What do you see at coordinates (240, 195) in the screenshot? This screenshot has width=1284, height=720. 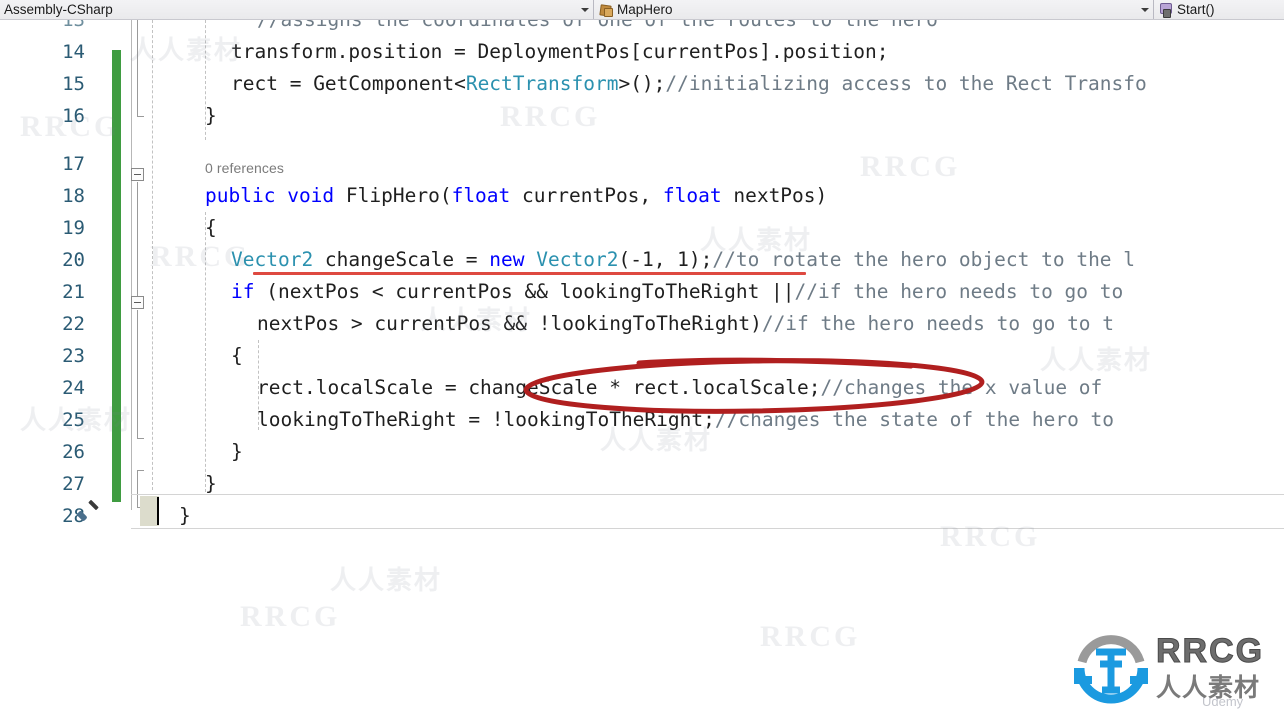 I see `code-token: public` at bounding box center [240, 195].